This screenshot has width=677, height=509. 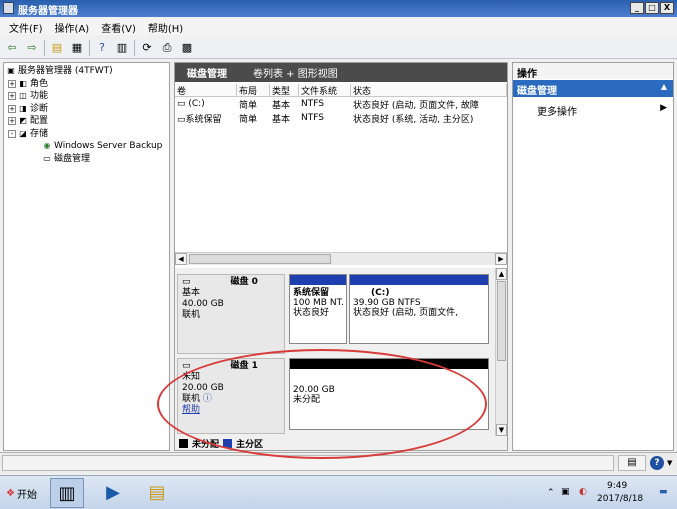 I want to click on show-hide-tree-icon: ▦, so click(x=77, y=48).